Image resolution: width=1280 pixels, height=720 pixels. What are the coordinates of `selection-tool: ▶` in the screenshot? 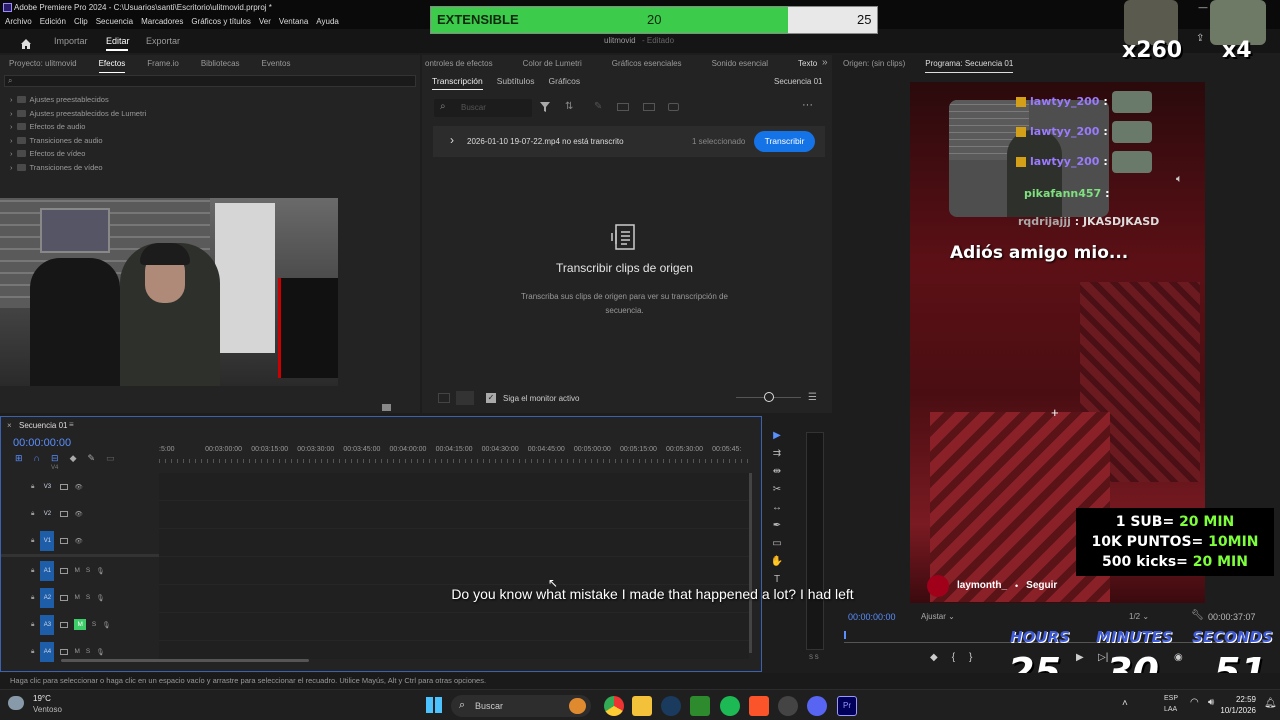 It's located at (777, 435).